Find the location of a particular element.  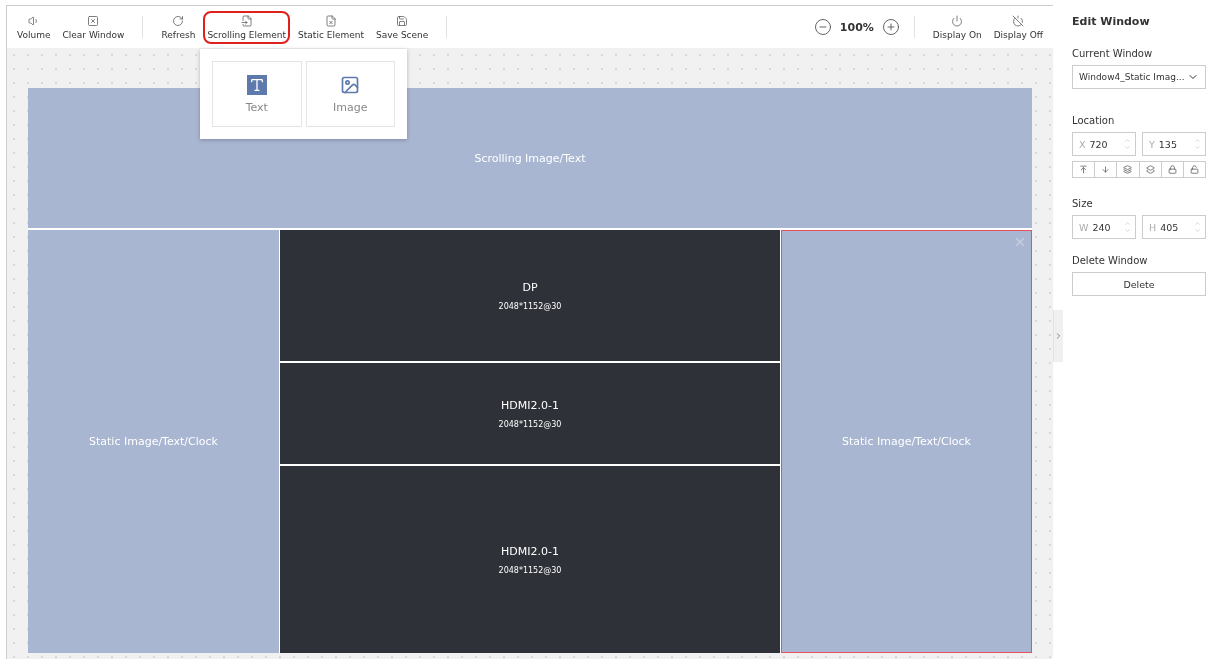

zoom-in-button is located at coordinates (890, 27).